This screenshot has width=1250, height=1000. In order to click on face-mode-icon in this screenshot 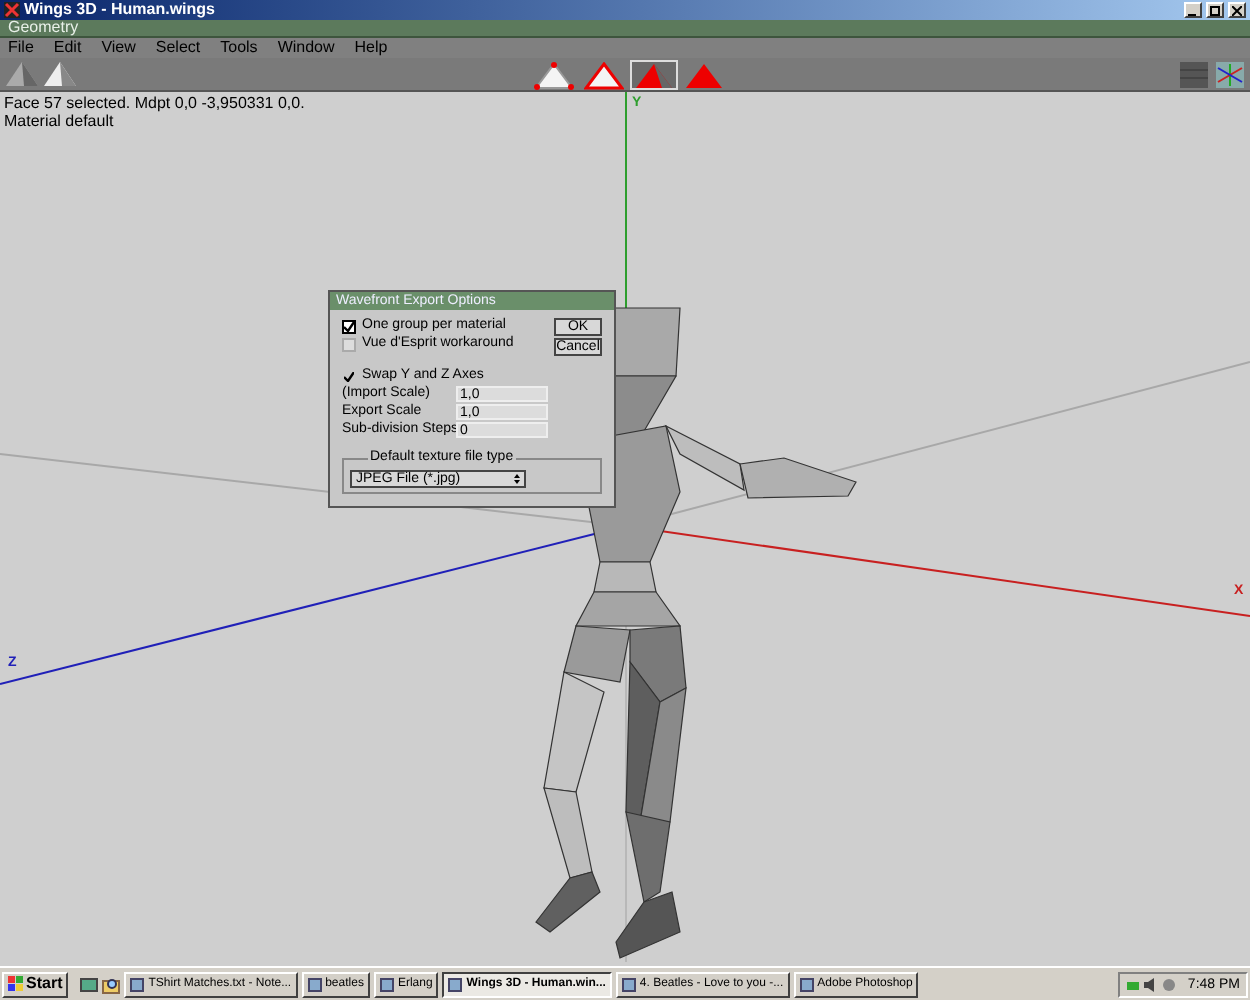, I will do `click(653, 75)`.